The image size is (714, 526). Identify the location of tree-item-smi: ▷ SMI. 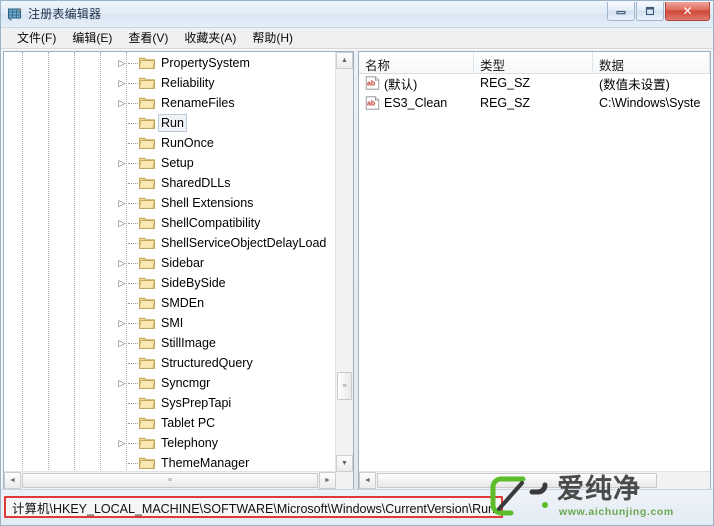
(170, 323).